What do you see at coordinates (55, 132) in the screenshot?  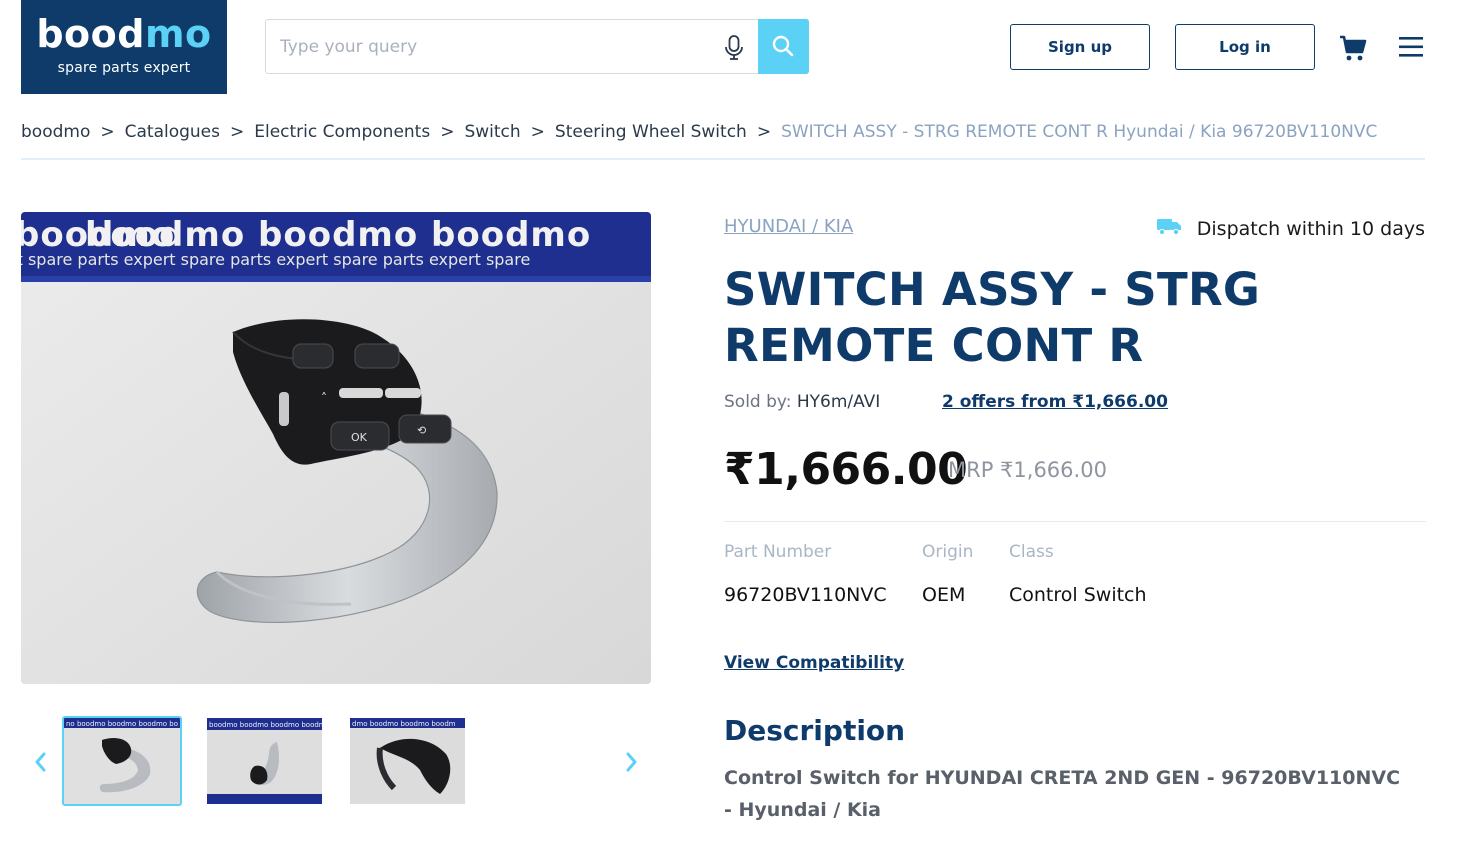 I see `breadcrumb-item-boodmo: boodmo` at bounding box center [55, 132].